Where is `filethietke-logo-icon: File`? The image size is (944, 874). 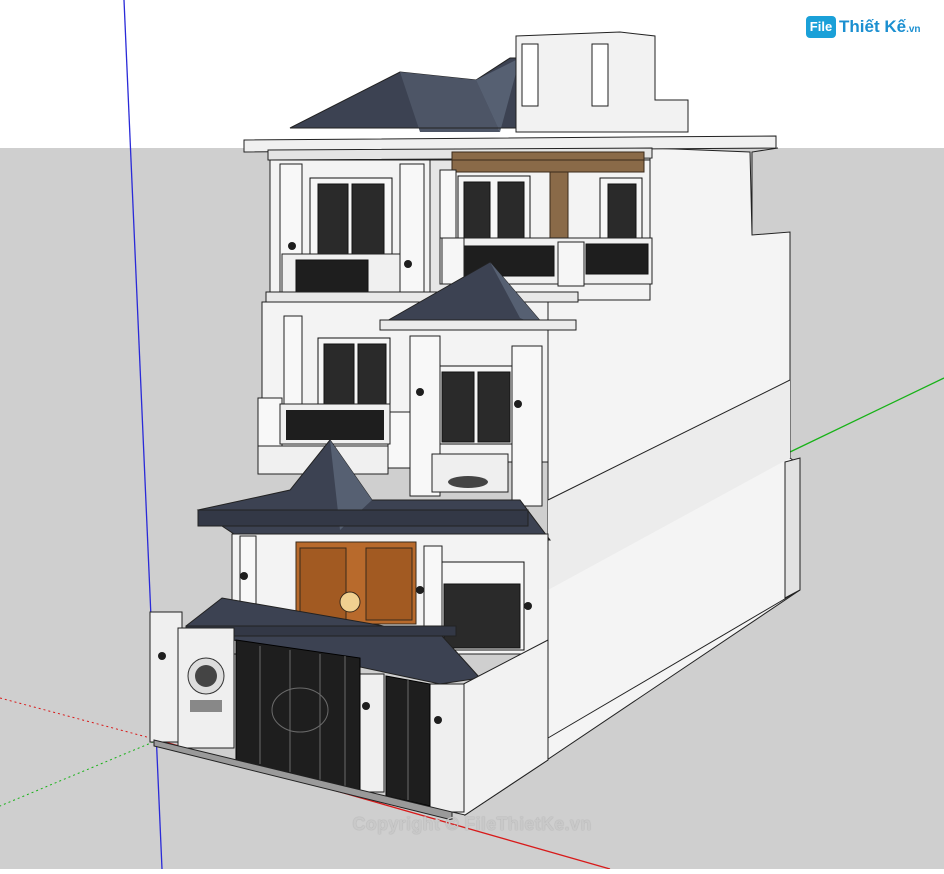
filethietke-logo-icon: File is located at coordinates (821, 27).